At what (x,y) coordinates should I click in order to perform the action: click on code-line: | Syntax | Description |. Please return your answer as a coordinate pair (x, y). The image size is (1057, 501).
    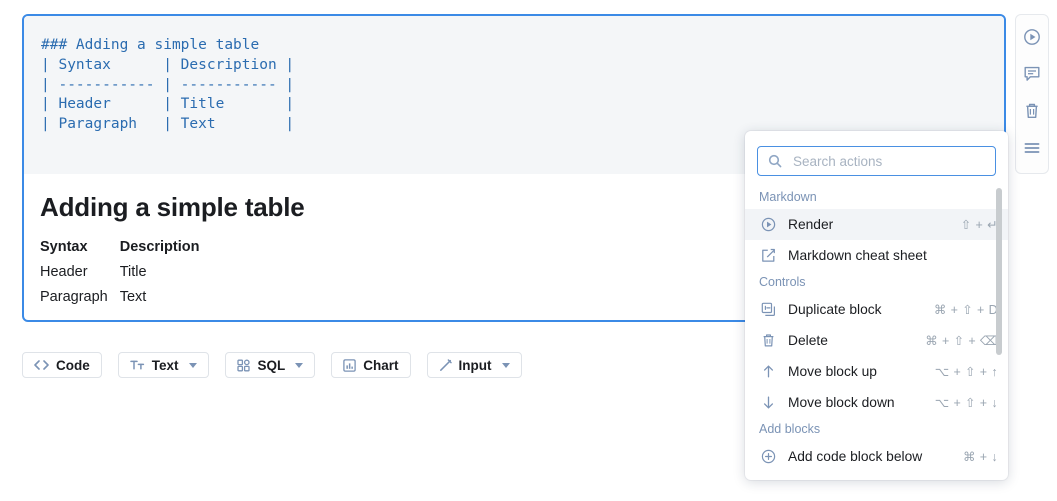
    Looking at the image, I should click on (168, 64).